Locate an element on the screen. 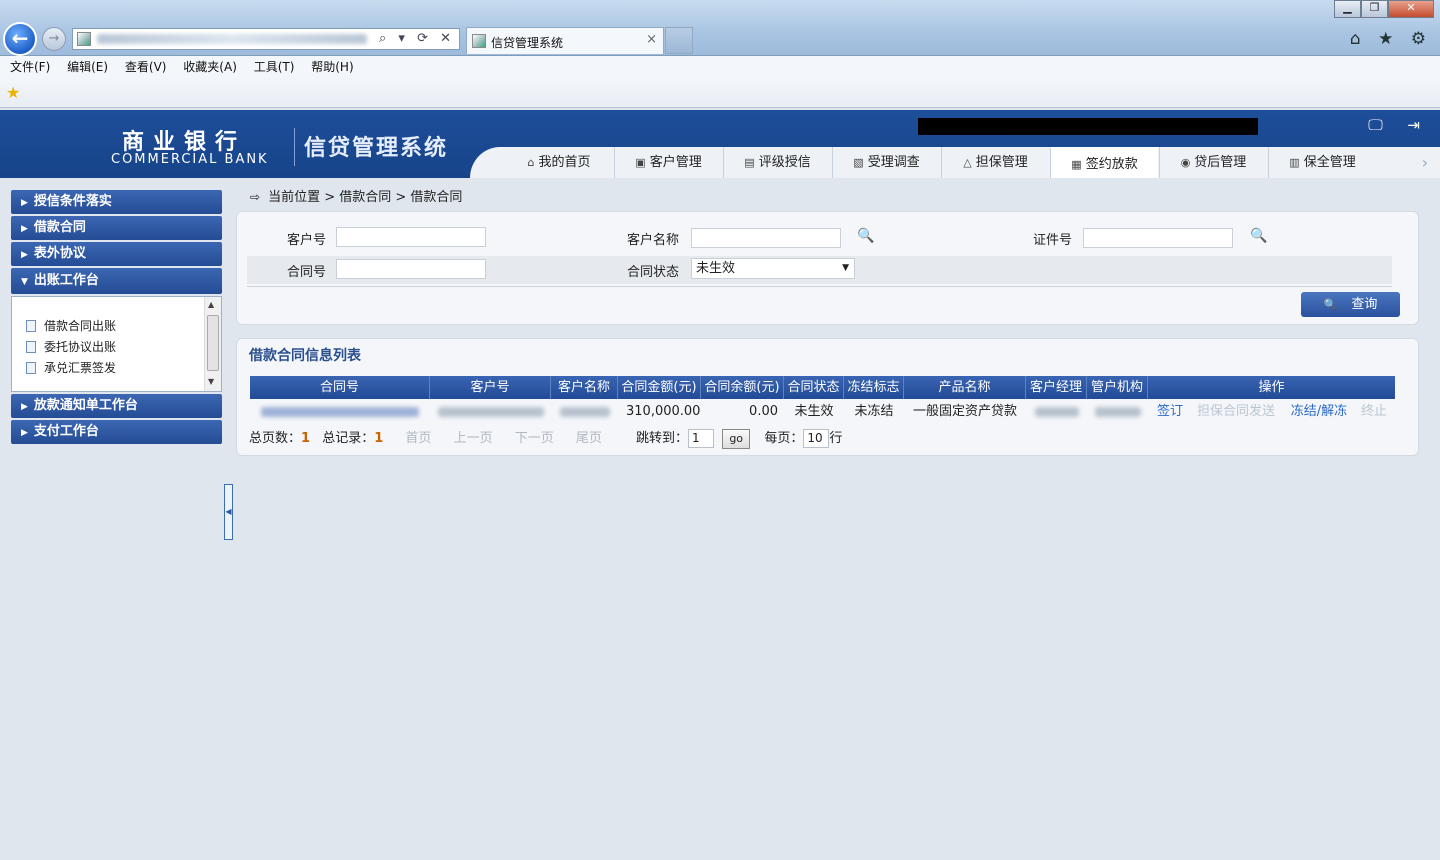 The height and width of the screenshot is (860, 1440). section-label: 支付工作台 is located at coordinates (66, 431).